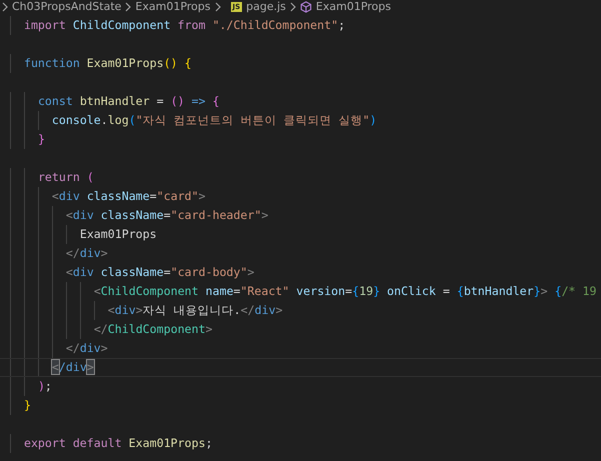 This screenshot has width=601, height=461. What do you see at coordinates (67, 7) in the screenshot?
I see `breadcrumb-item: Ch03PropsAndState` at bounding box center [67, 7].